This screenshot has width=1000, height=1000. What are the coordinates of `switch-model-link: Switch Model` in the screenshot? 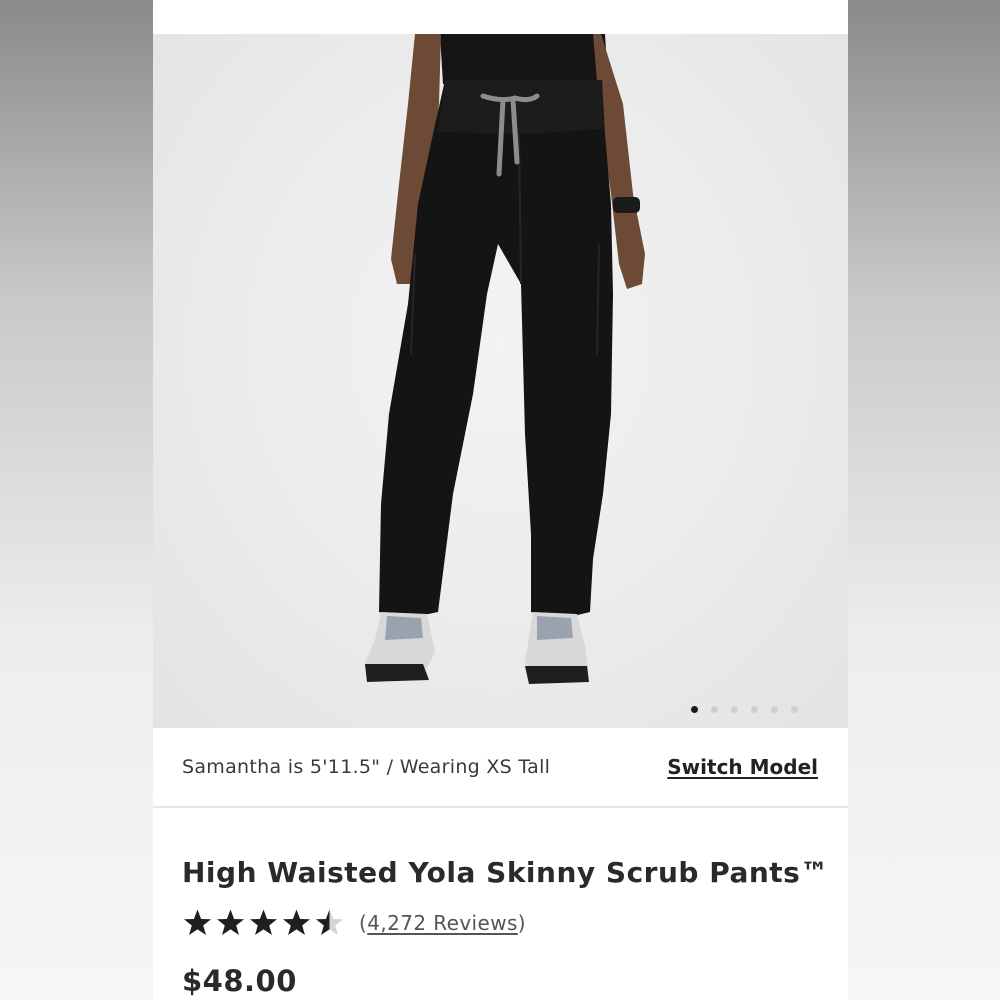 It's located at (742, 767).